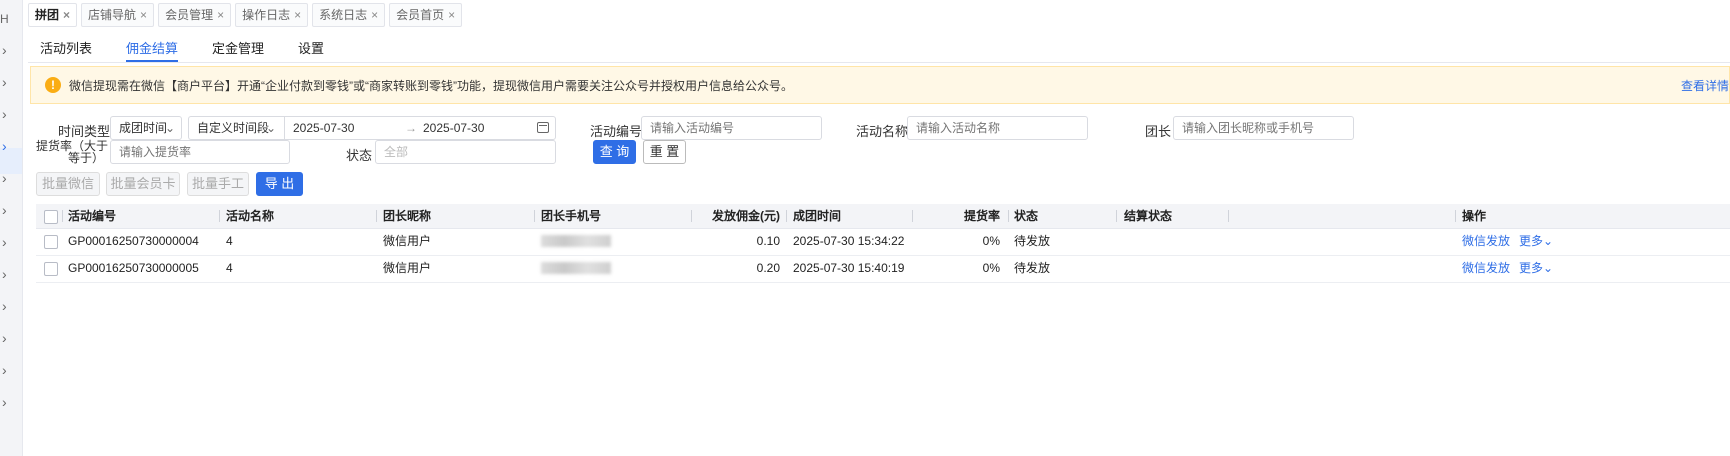 The image size is (1730, 456). I want to click on export-button: 导 出, so click(279, 184).